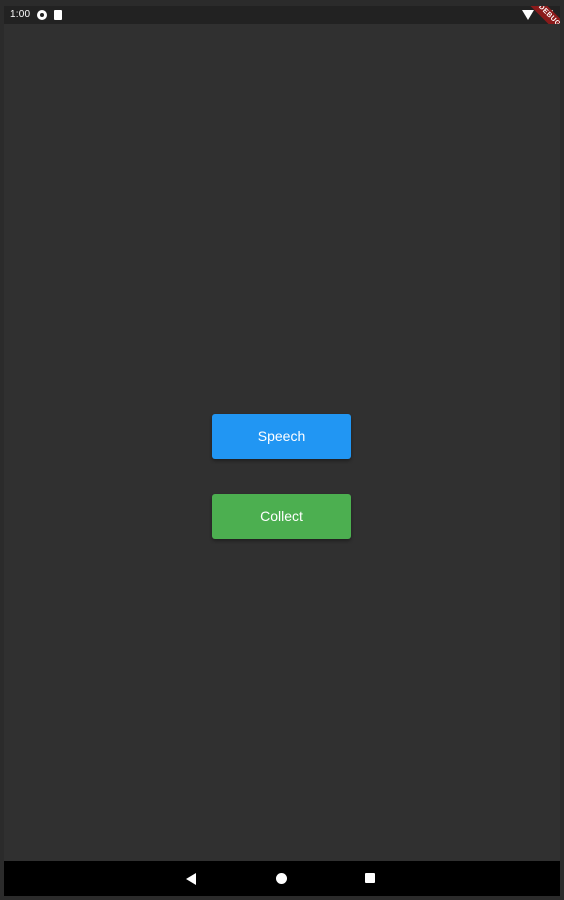 The image size is (564, 900). I want to click on navigation-bar, so click(282, 878).